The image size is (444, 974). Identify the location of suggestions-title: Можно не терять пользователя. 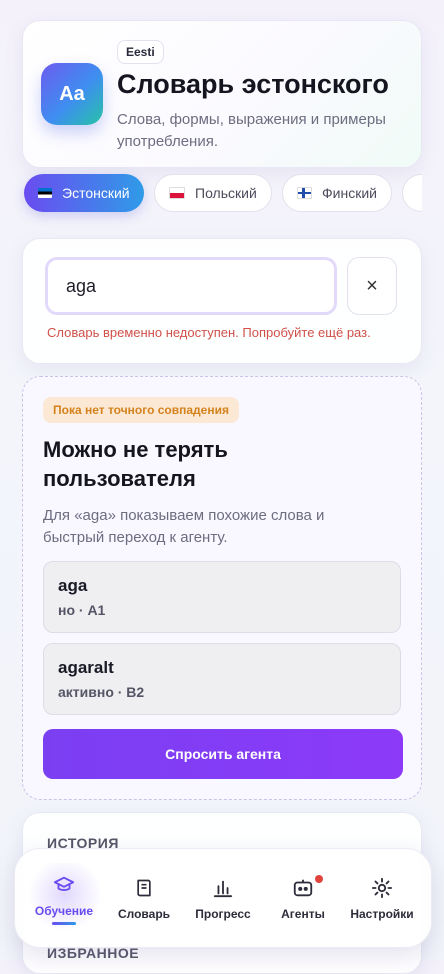
(135, 464).